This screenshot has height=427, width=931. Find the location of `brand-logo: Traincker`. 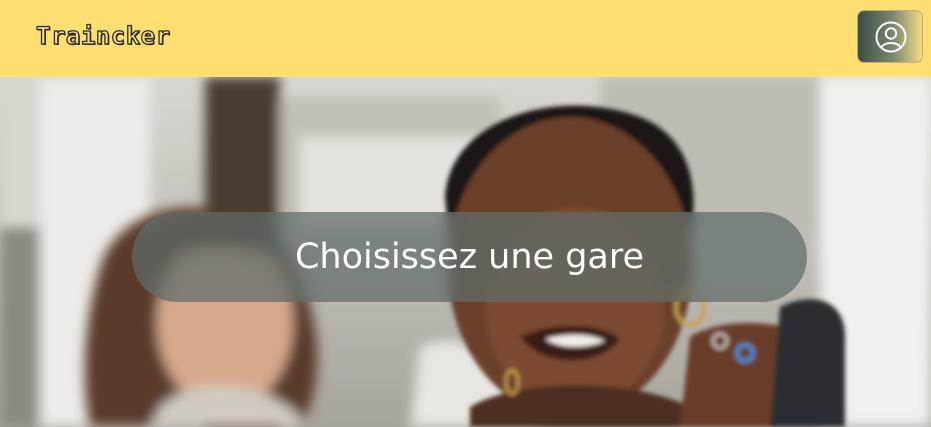

brand-logo: Traincker is located at coordinates (102, 35).